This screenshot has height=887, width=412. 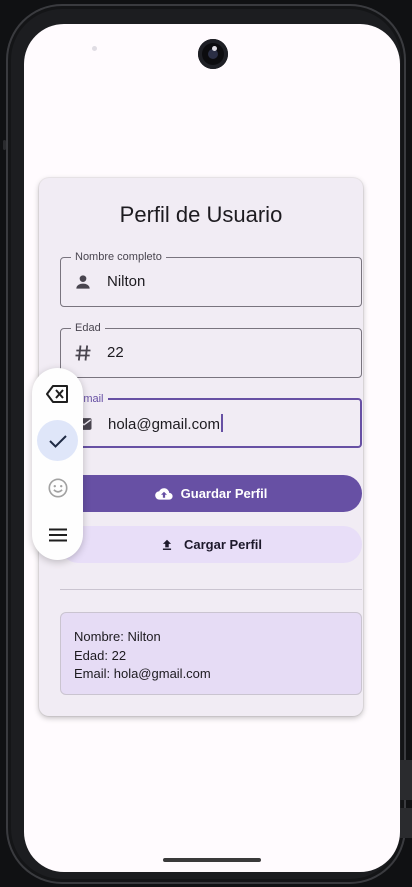 I want to click on load-profile-button: Cargar Perfil, so click(x=211, y=544).